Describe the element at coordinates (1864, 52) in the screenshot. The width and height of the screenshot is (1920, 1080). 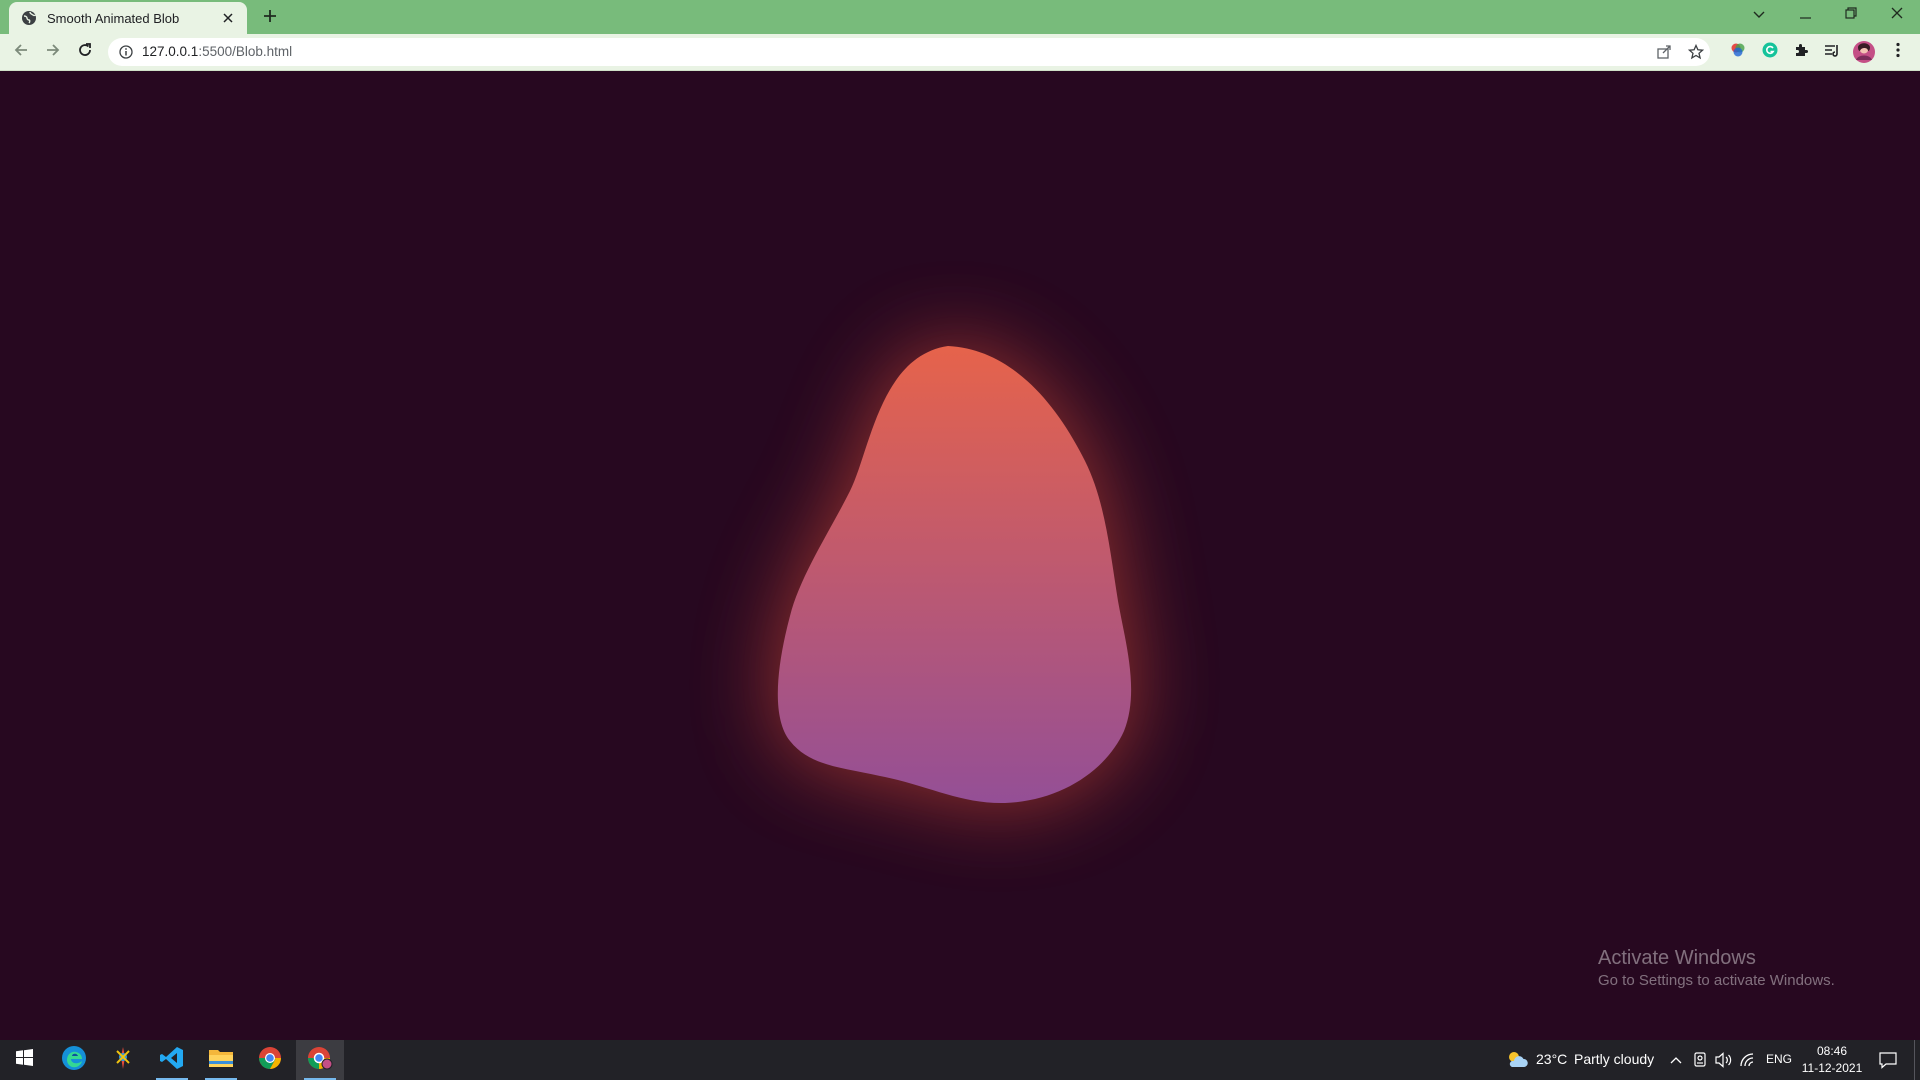
I see `profile-avatar` at that location.